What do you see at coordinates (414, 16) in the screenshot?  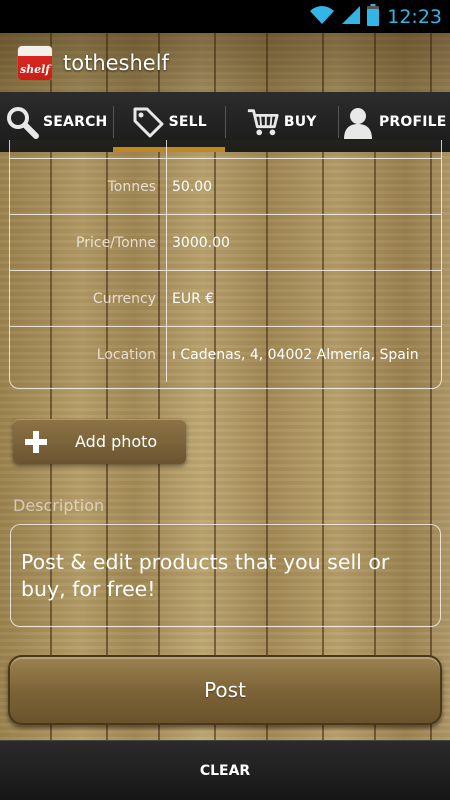 I see `status-time: 12:23` at bounding box center [414, 16].